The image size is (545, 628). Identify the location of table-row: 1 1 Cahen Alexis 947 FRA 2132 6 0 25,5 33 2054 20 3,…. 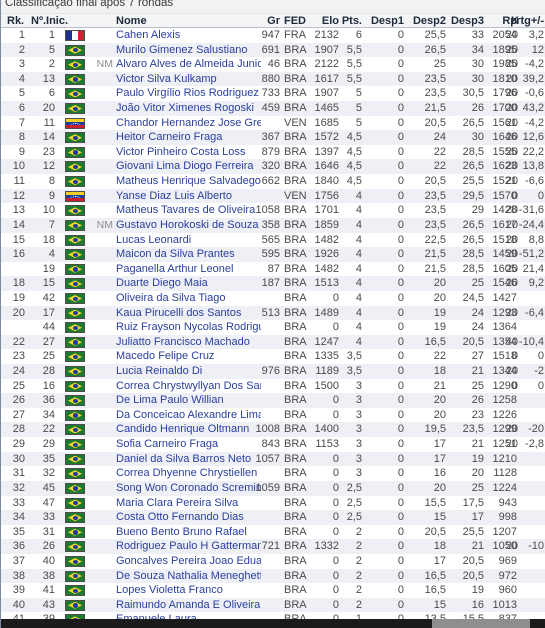
(273, 35).